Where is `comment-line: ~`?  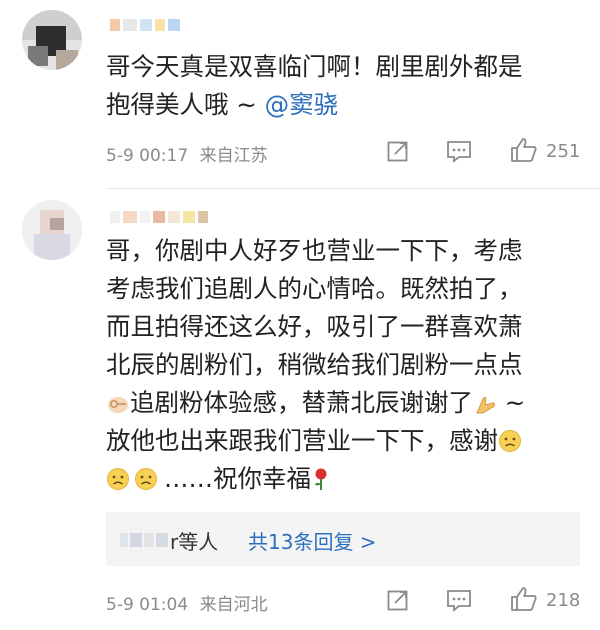
comment-line: ~ is located at coordinates (511, 402).